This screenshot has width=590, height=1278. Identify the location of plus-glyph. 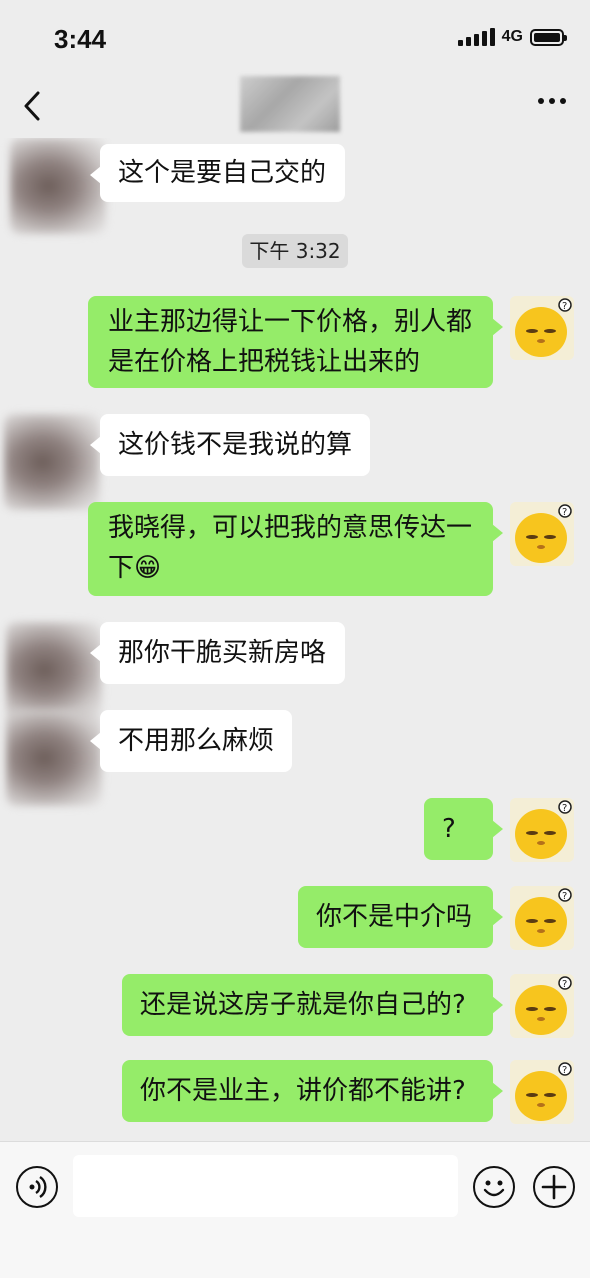
(554, 1187).